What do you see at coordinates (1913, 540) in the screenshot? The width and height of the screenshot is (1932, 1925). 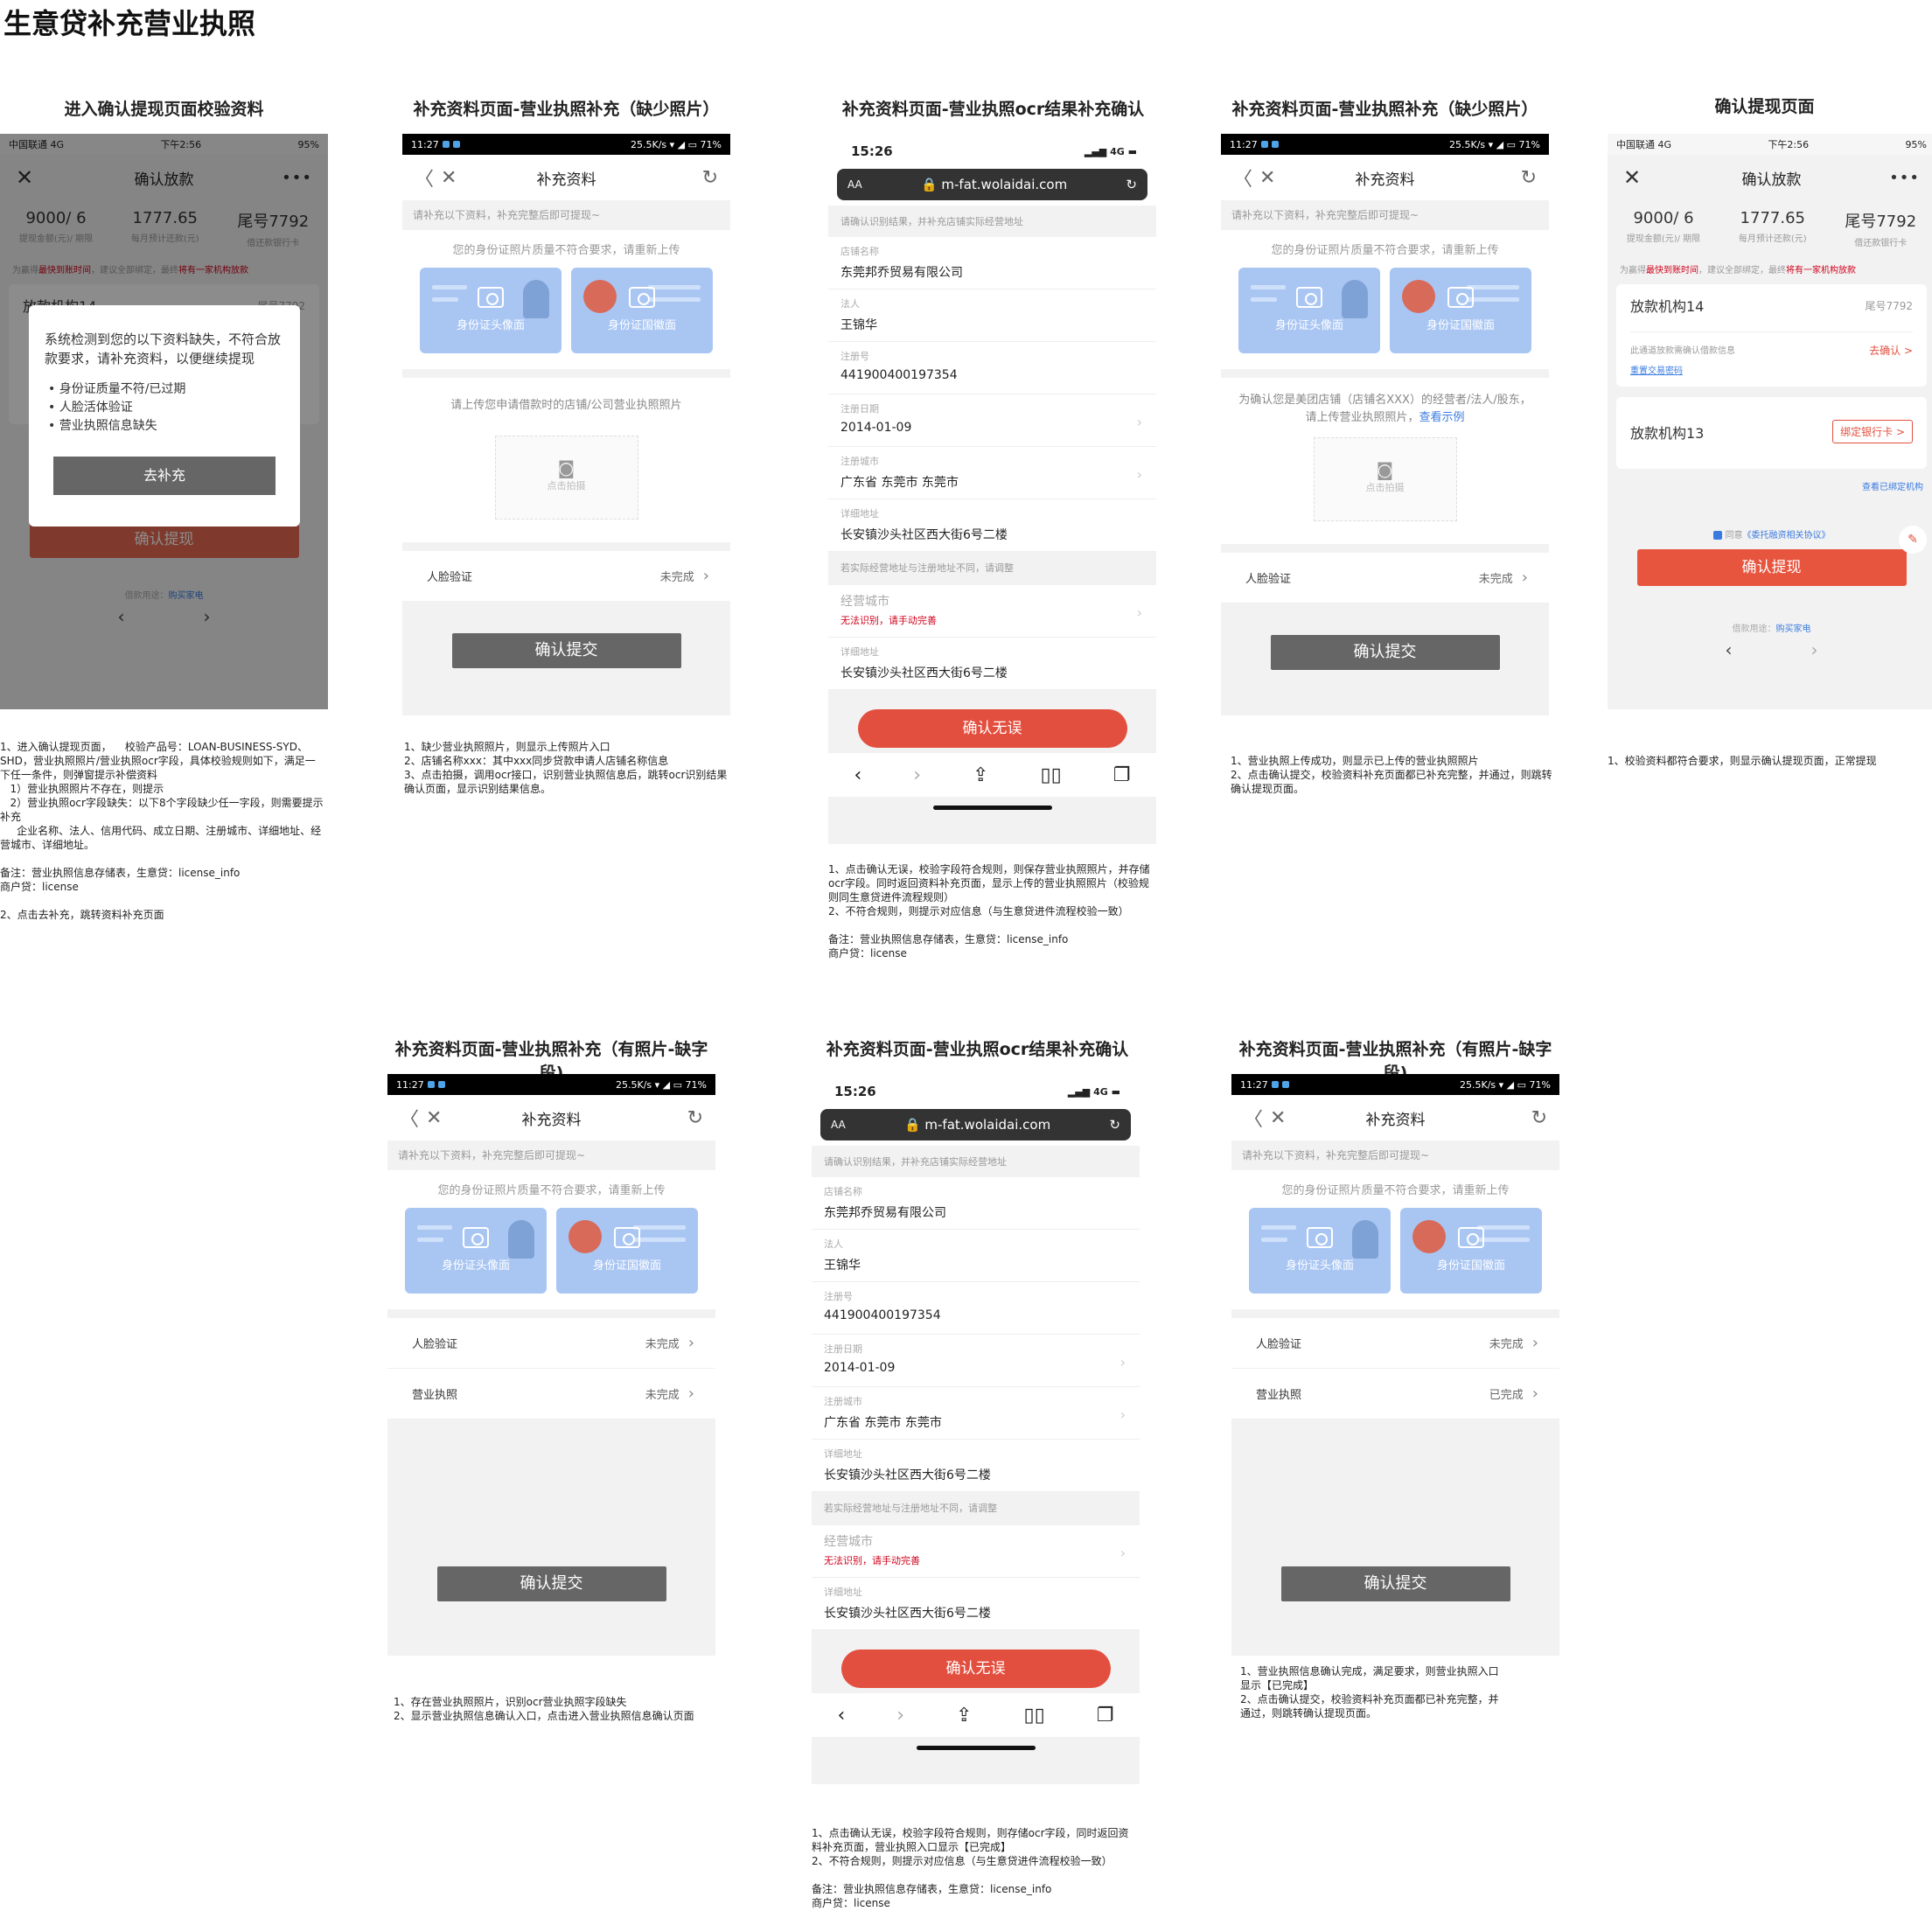 I see `edit-icon: ✎` at bounding box center [1913, 540].